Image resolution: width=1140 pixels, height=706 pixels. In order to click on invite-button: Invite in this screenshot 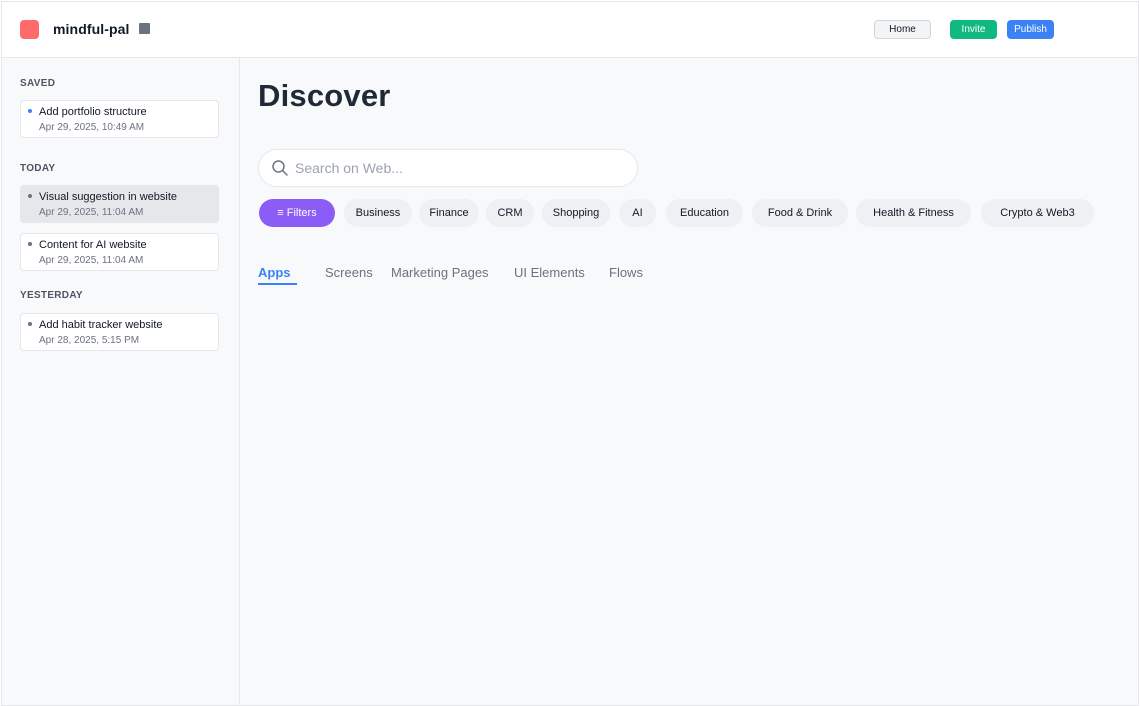, I will do `click(973, 29)`.